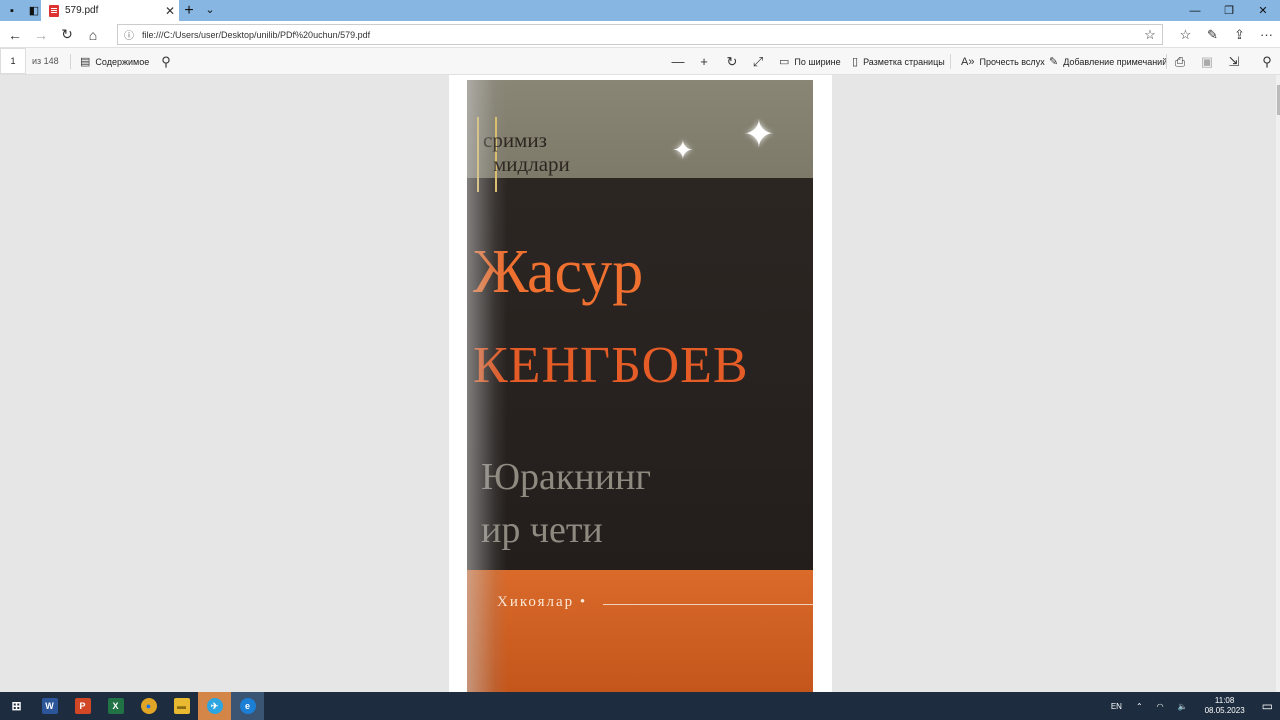 This screenshot has height=720, width=1280. I want to click on book-subtitle: Хикоялар •, so click(542, 602).